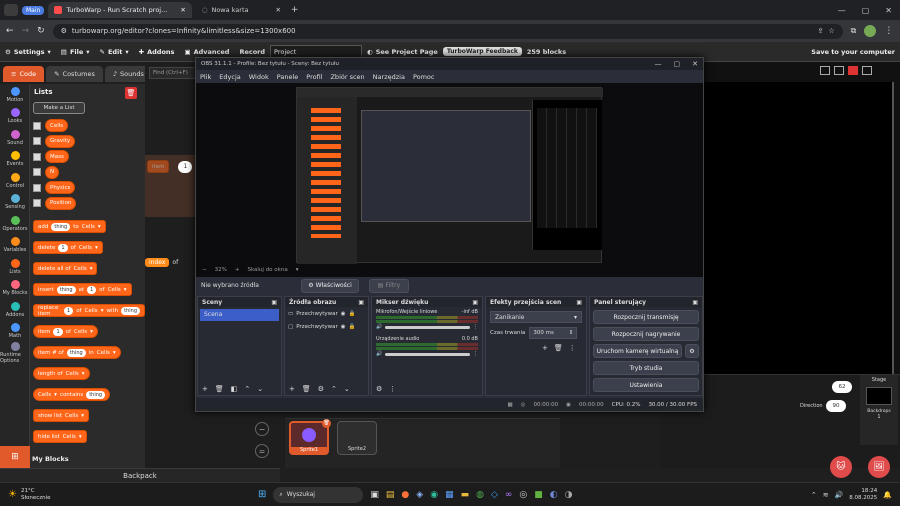  Describe the element at coordinates (74, 74) in the screenshot. I see `tab-costumes: ✎ Costumes` at that location.